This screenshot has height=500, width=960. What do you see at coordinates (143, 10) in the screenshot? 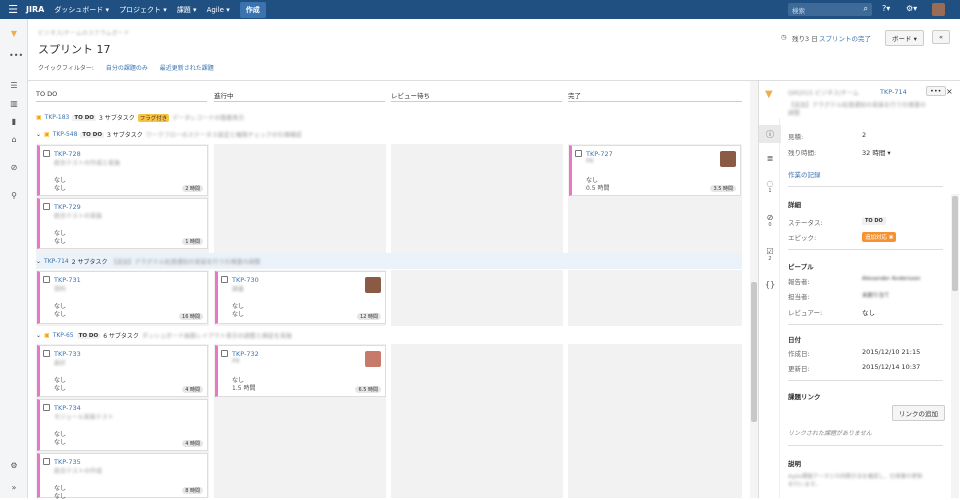
I see `nav-projects: プロジェクト ▾` at bounding box center [143, 10].